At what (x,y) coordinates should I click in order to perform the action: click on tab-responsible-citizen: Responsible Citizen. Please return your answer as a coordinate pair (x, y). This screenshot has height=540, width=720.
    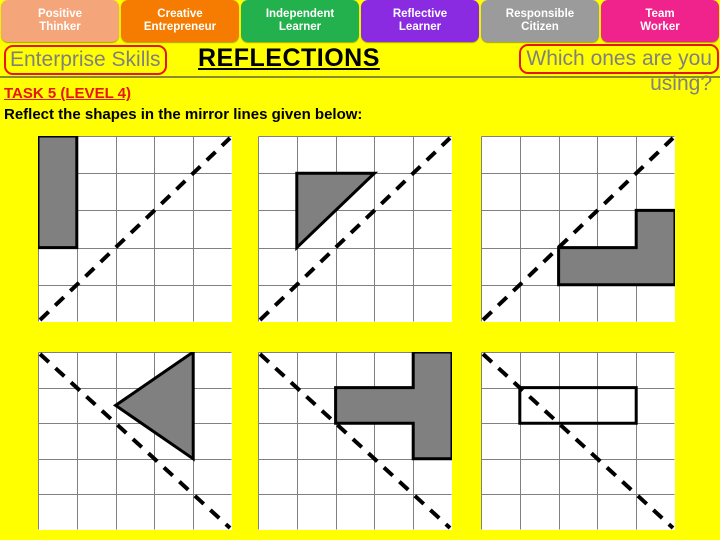
    Looking at the image, I should click on (540, 21).